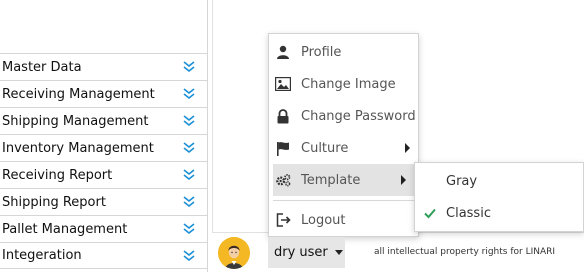 Image resolution: width=584 pixels, height=272 pixels. I want to click on sidebar-item-label: Shipping Management, so click(75, 121).